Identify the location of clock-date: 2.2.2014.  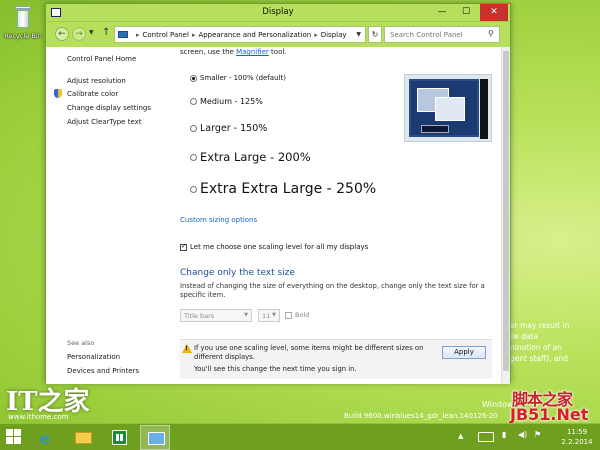
(577, 442).